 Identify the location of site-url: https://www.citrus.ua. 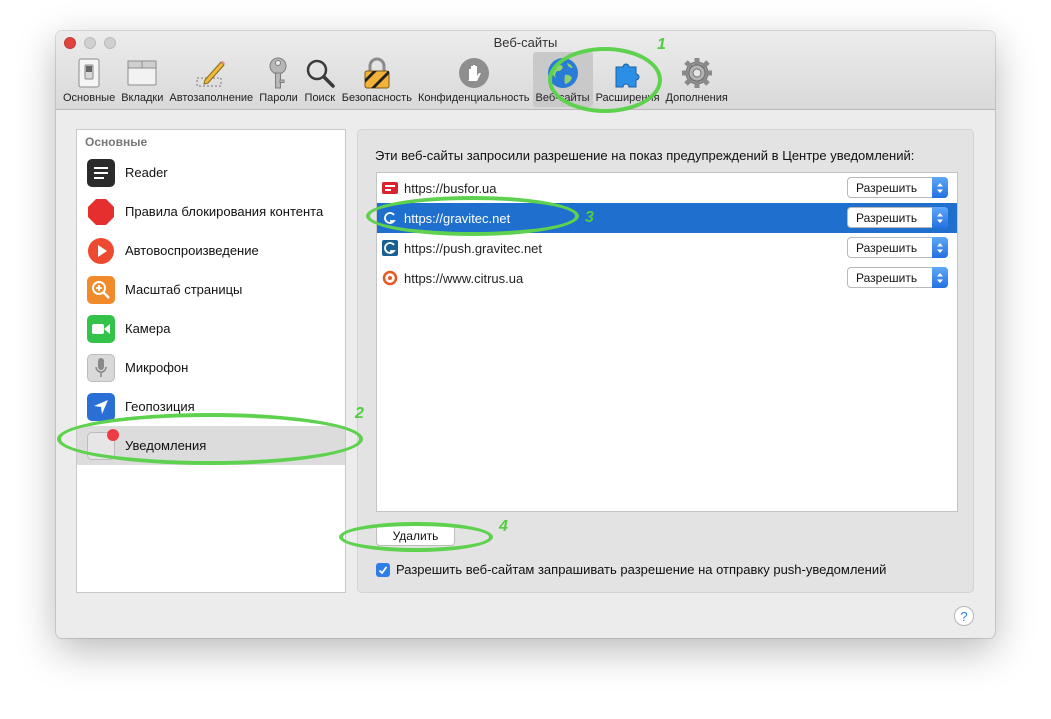
(464, 278).